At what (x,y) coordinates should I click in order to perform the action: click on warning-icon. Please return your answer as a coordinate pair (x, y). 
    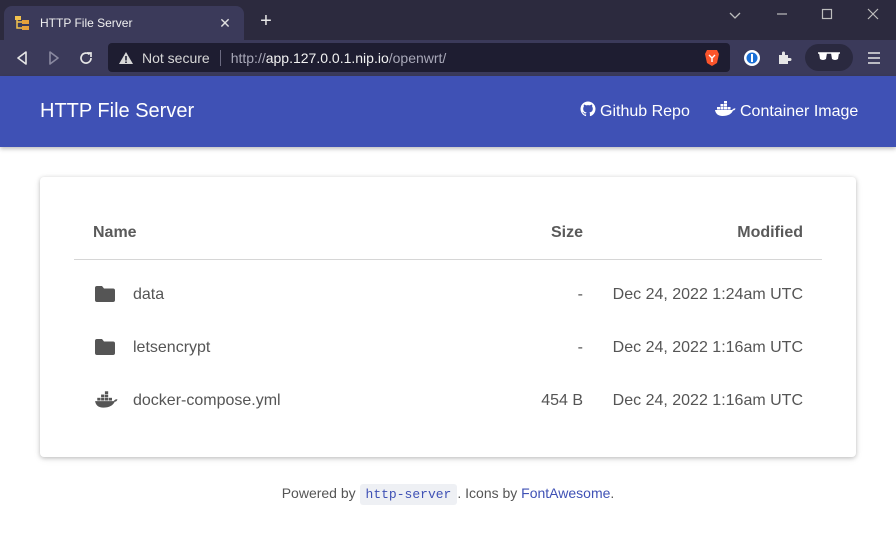
    Looking at the image, I should click on (126, 58).